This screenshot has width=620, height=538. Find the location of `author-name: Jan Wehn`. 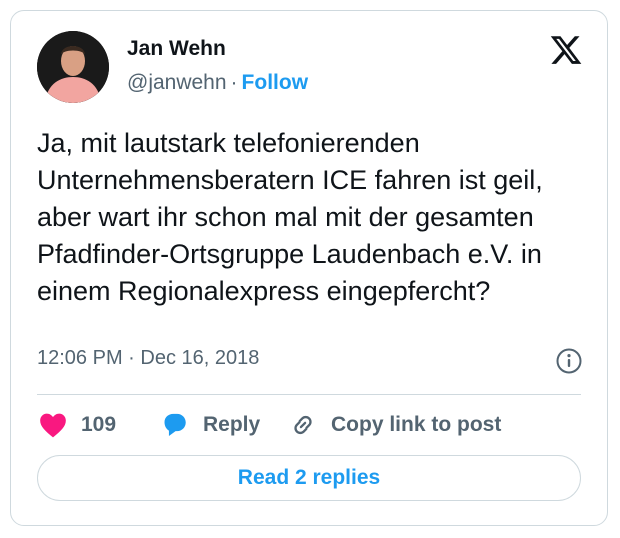

author-name: Jan Wehn is located at coordinates (176, 49).